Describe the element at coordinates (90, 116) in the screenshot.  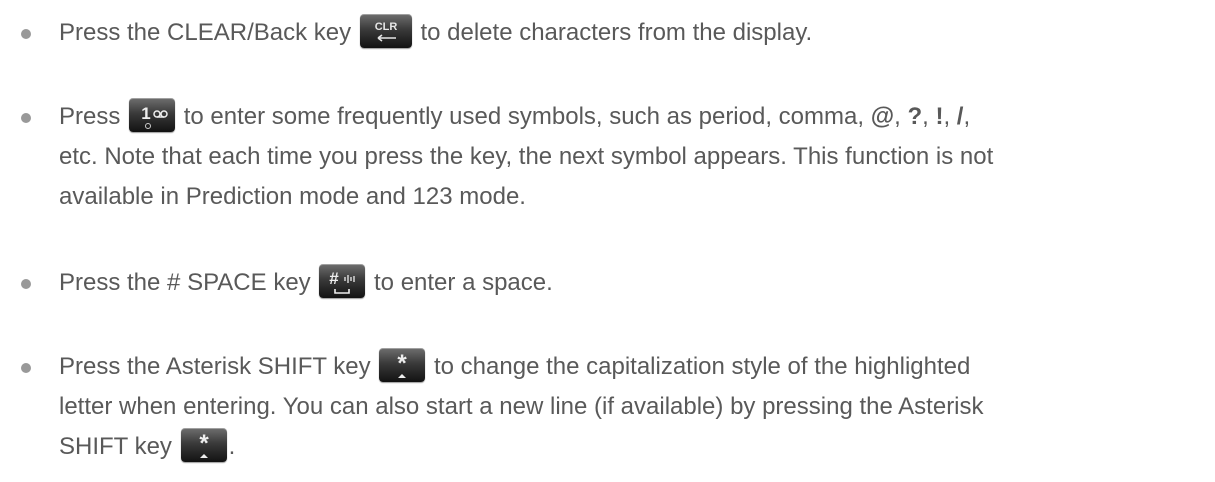
I see `item-text: Press` at that location.